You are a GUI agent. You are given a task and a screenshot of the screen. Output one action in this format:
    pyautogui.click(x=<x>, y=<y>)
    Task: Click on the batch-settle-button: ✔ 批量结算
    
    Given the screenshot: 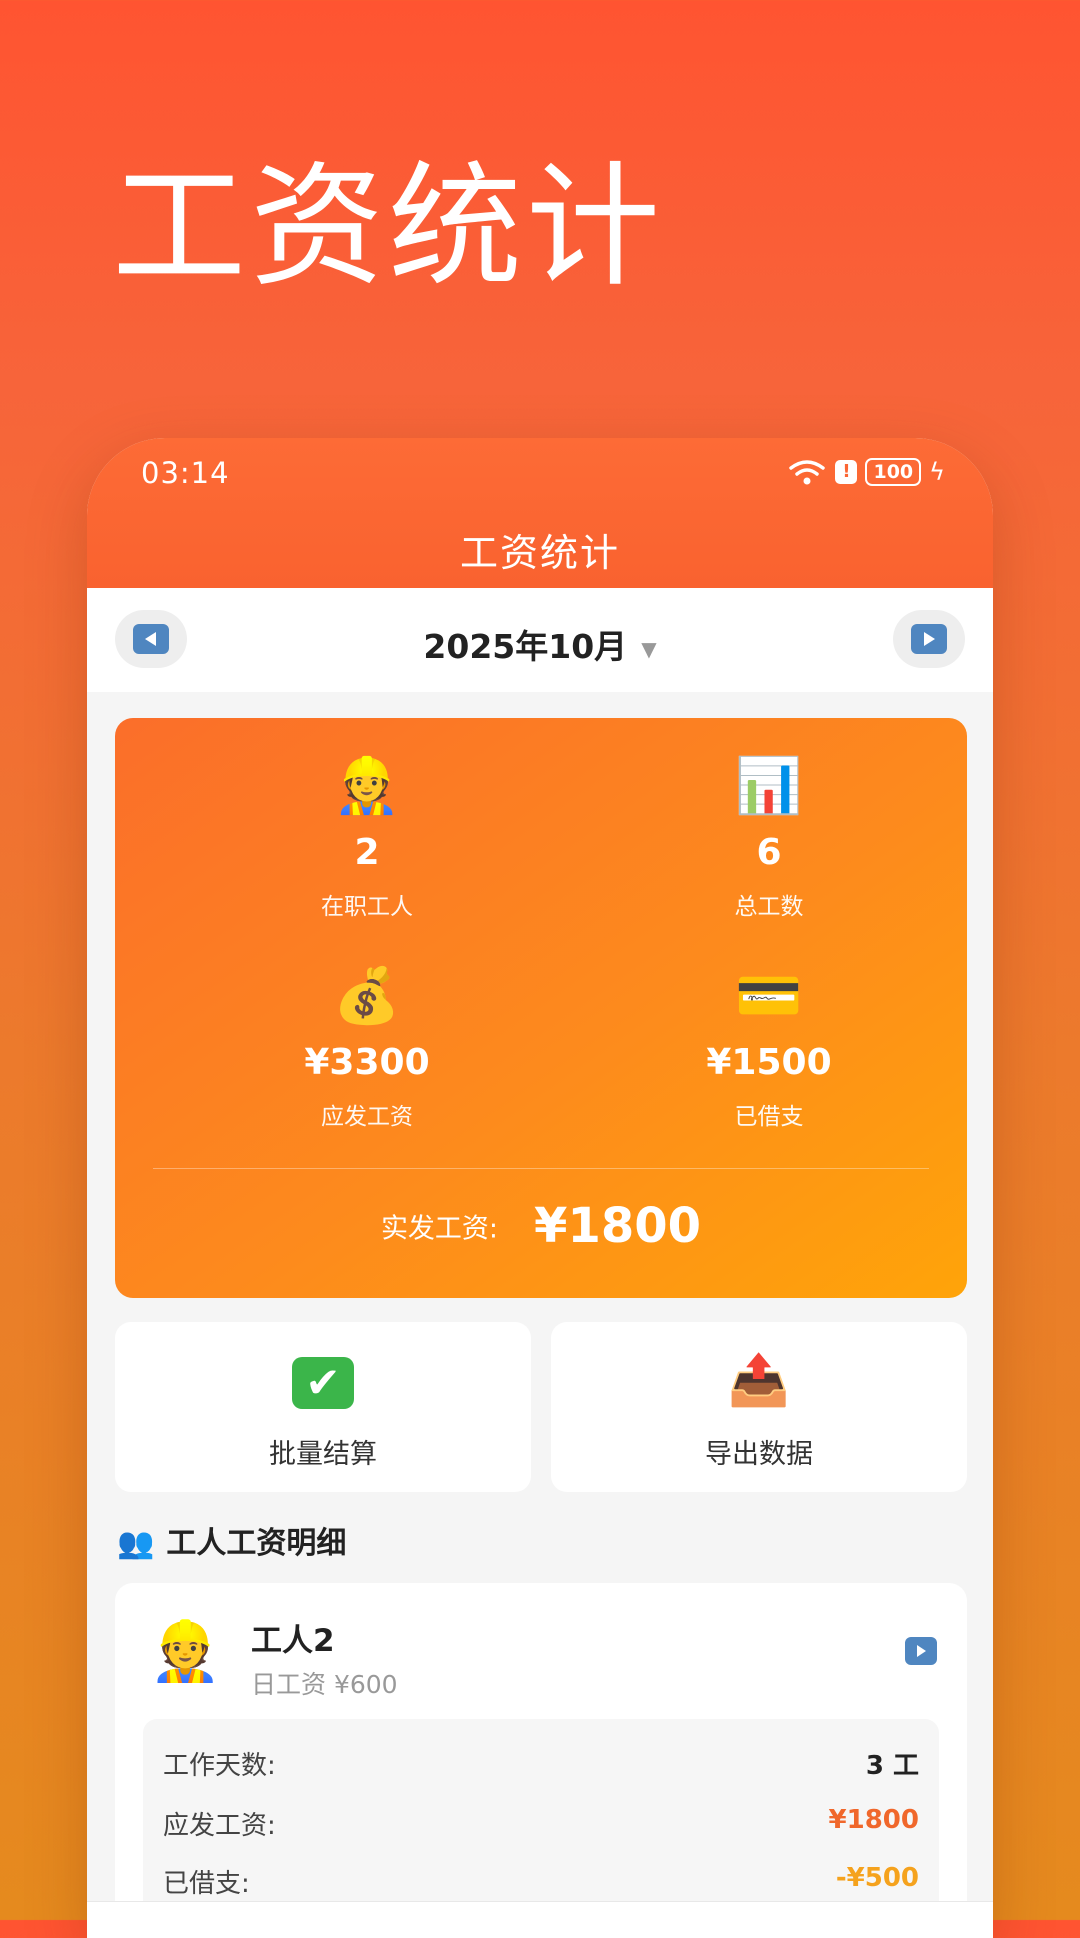 What is the action you would take?
    pyautogui.click(x=323, y=1407)
    